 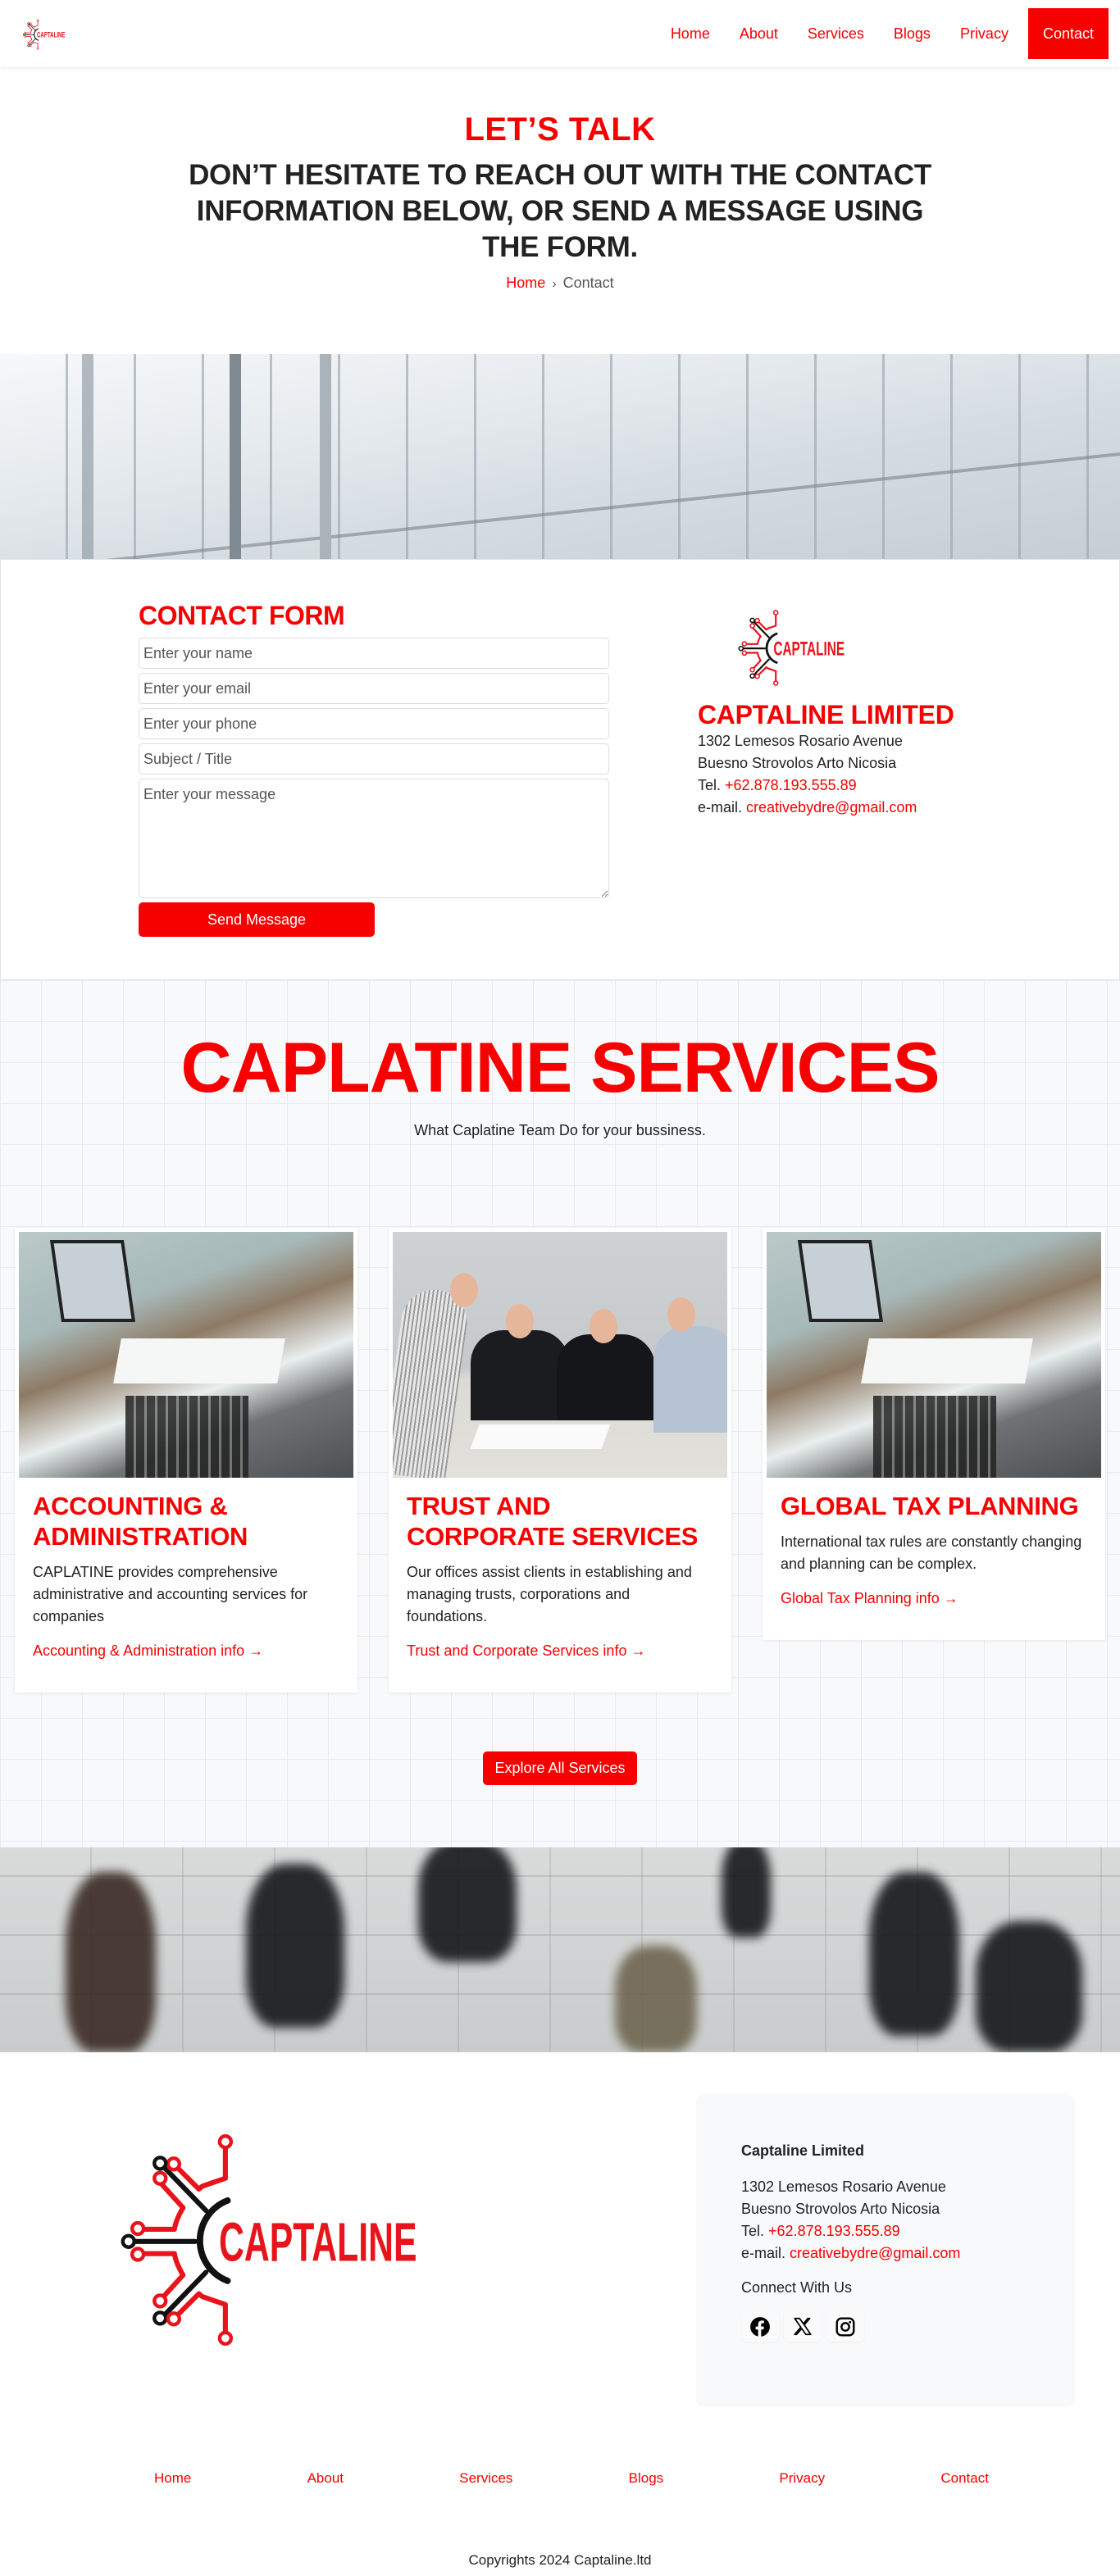 What do you see at coordinates (374, 654) in the screenshot?
I see `name-input` at bounding box center [374, 654].